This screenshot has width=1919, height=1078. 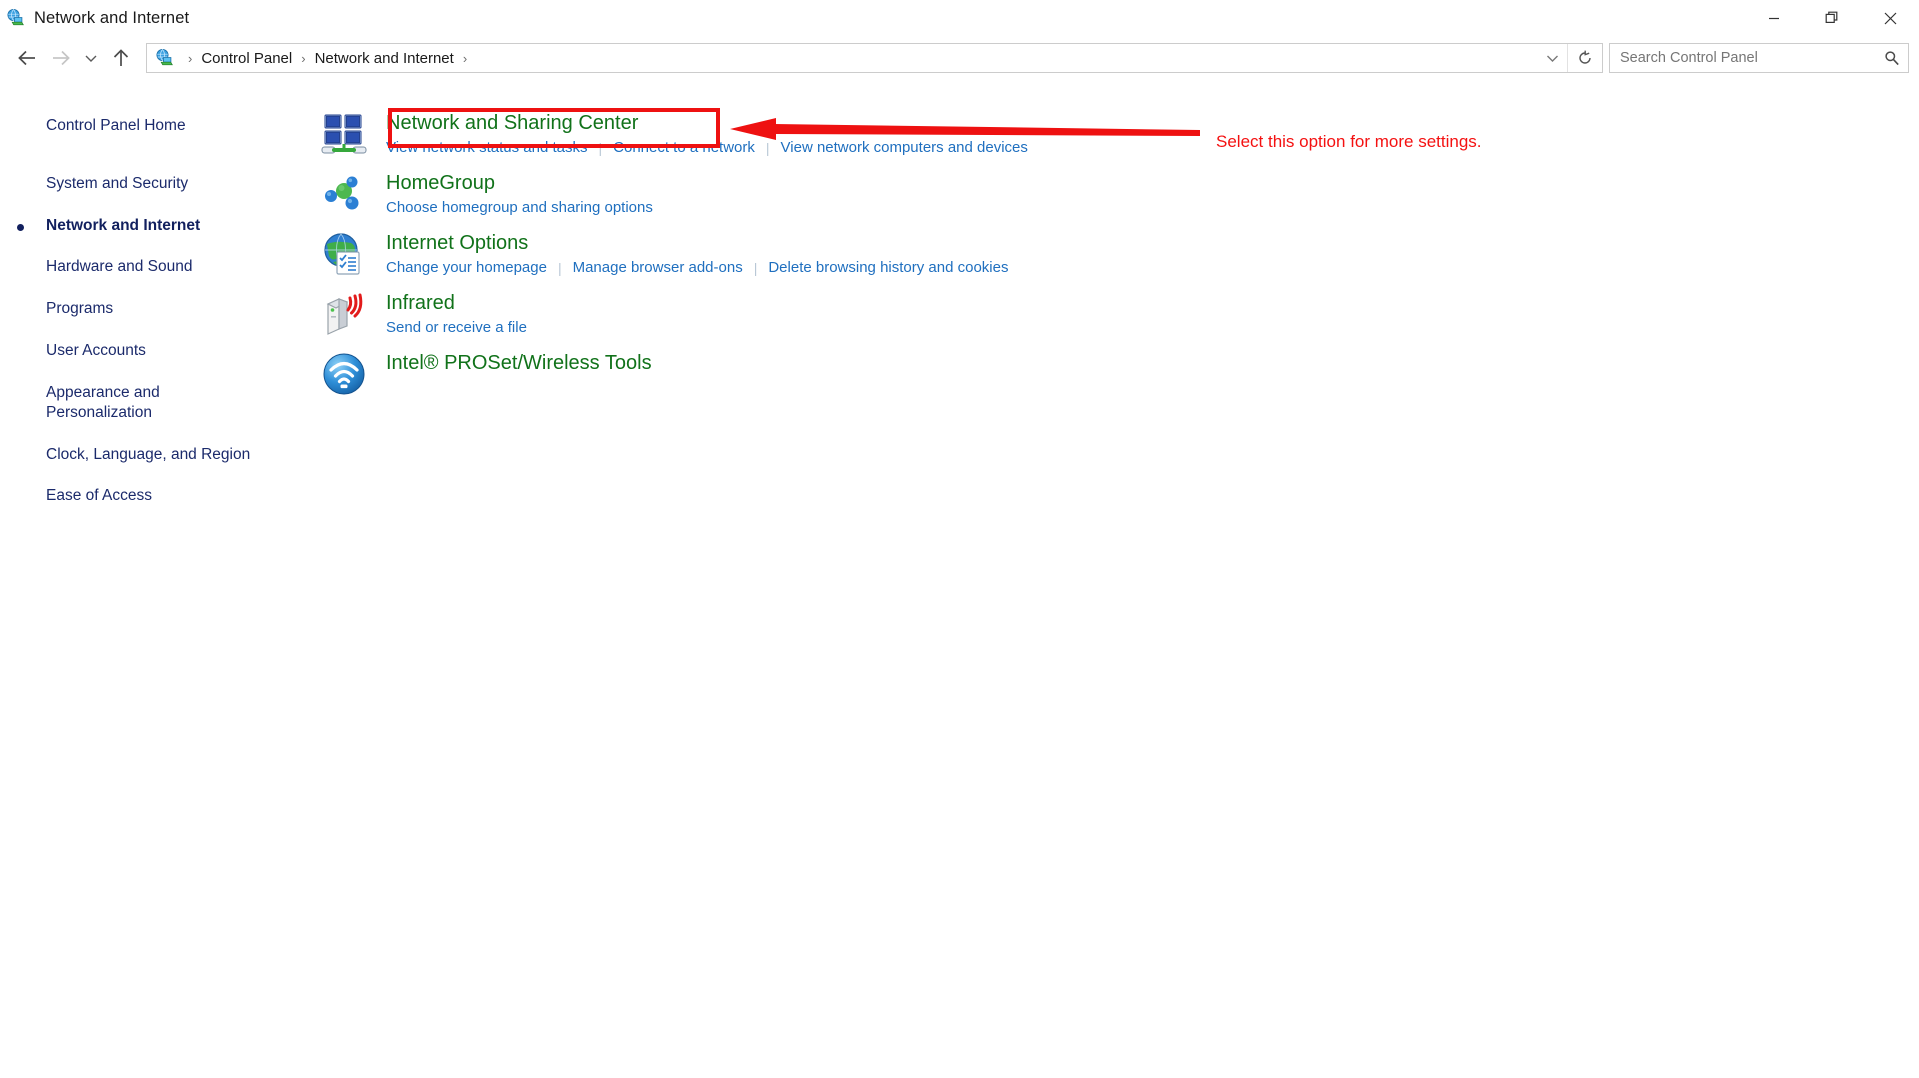 I want to click on search-icon, so click(x=1892, y=58).